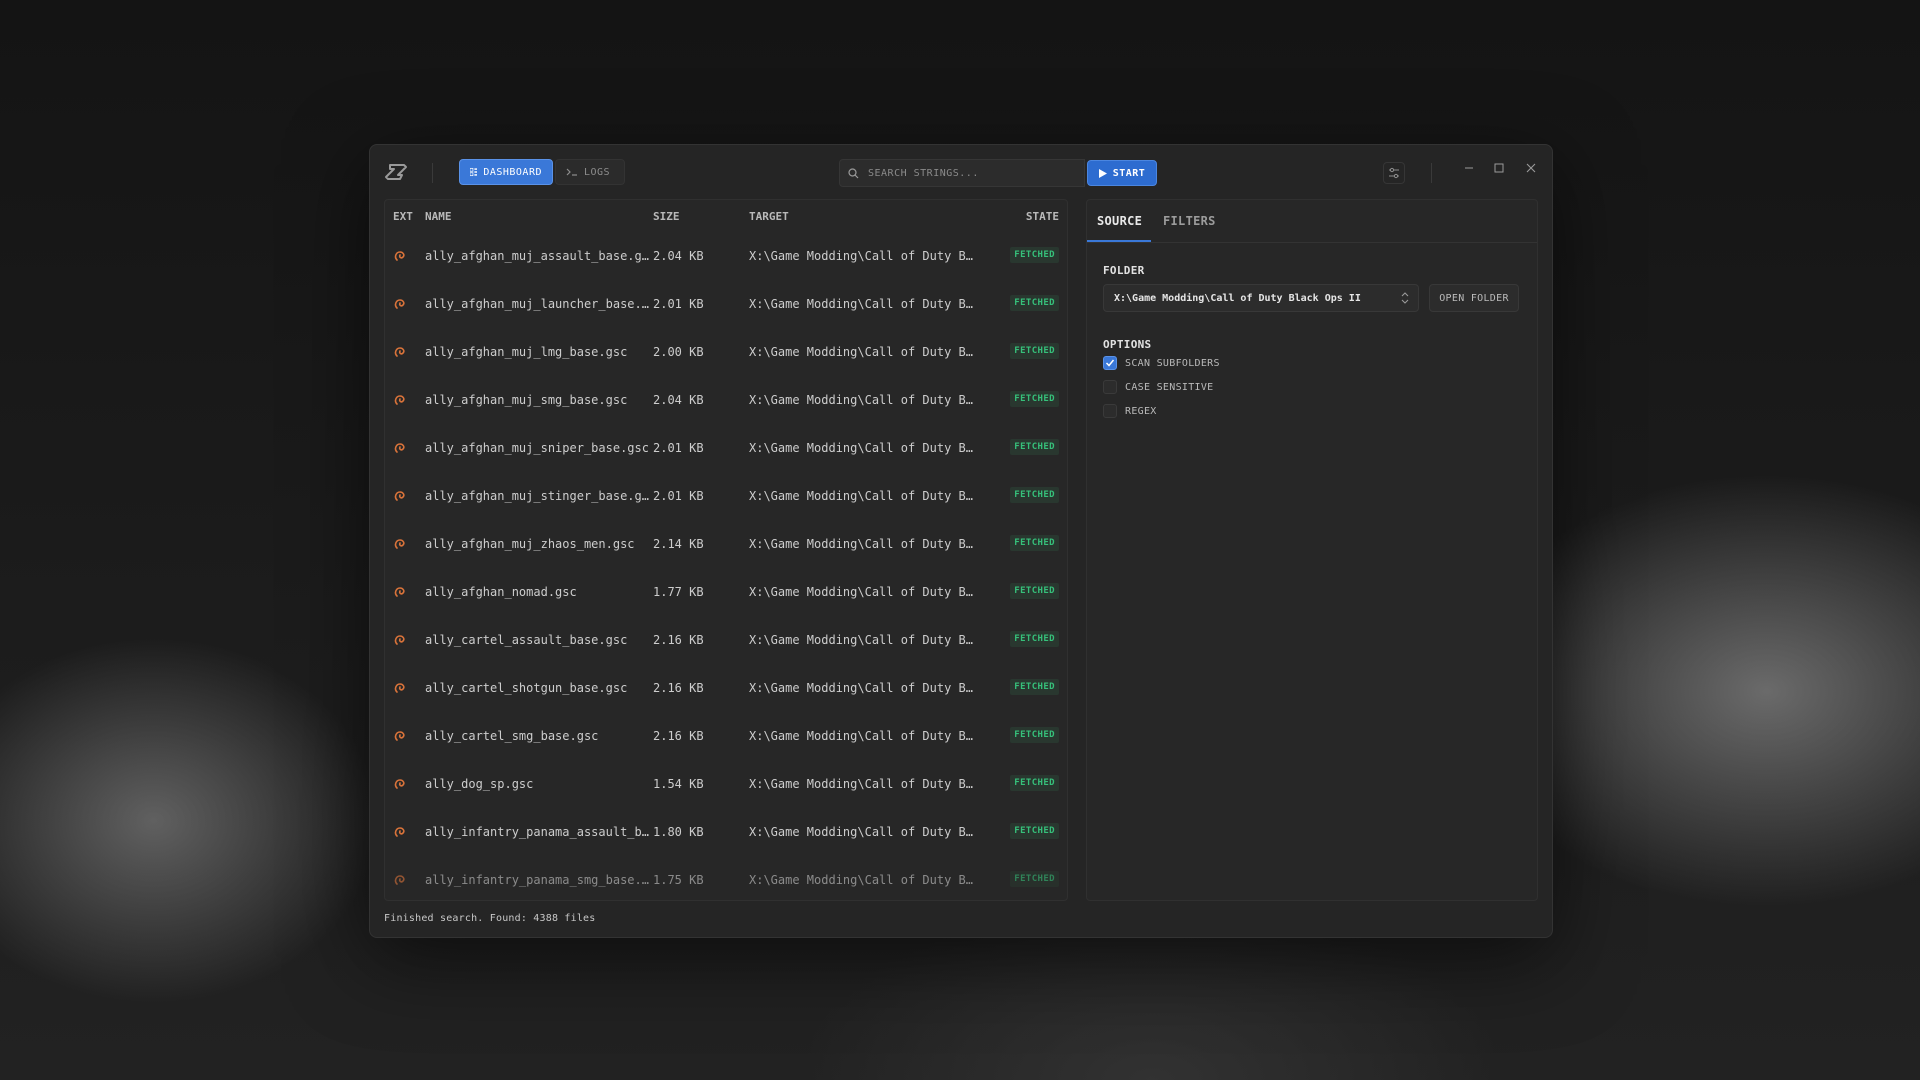  I want to click on open-folder-button: OPEN FOLDER, so click(1474, 298).